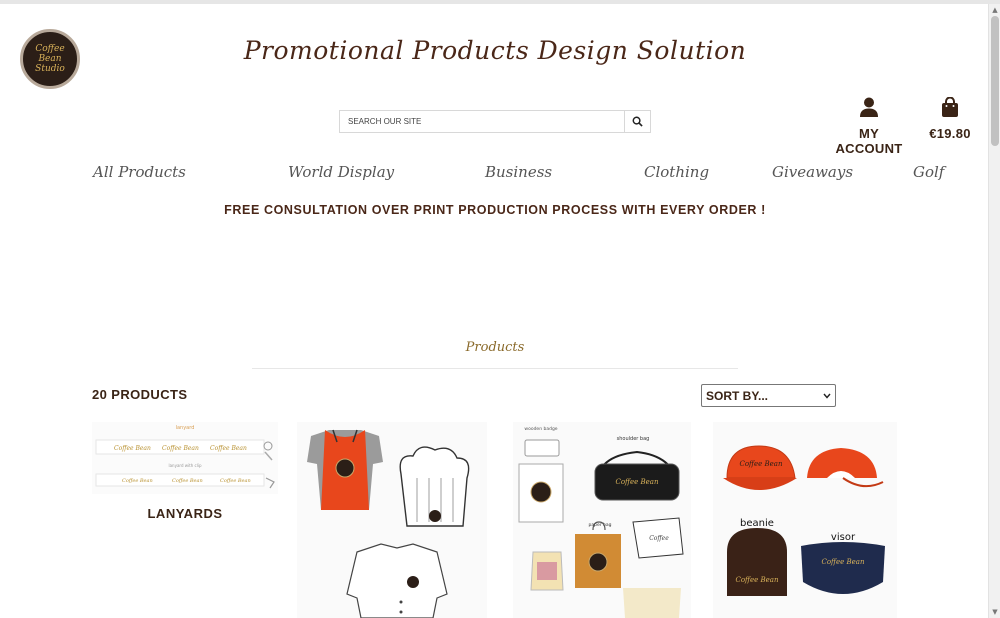 The image size is (1000, 618). I want to click on product-card-apparel, so click(392, 520).